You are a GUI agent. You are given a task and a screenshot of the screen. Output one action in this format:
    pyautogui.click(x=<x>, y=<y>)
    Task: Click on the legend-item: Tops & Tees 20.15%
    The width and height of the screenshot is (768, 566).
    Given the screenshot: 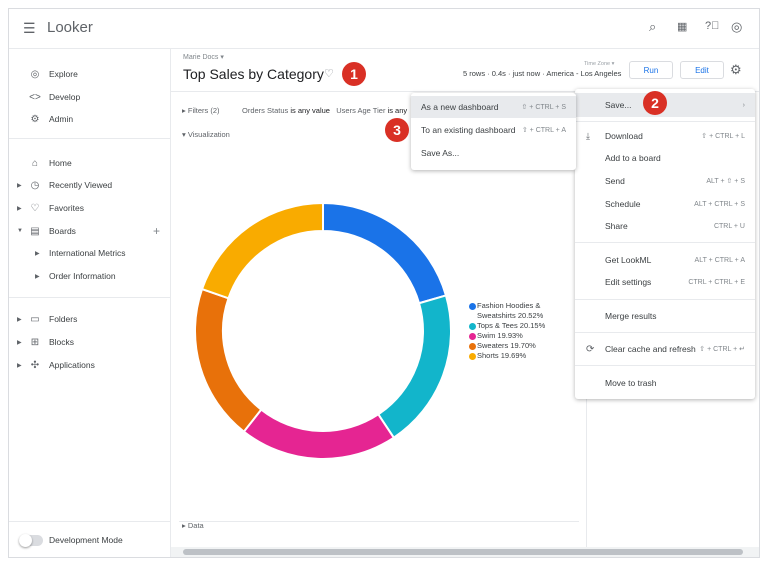 What is the action you would take?
    pyautogui.click(x=507, y=326)
    